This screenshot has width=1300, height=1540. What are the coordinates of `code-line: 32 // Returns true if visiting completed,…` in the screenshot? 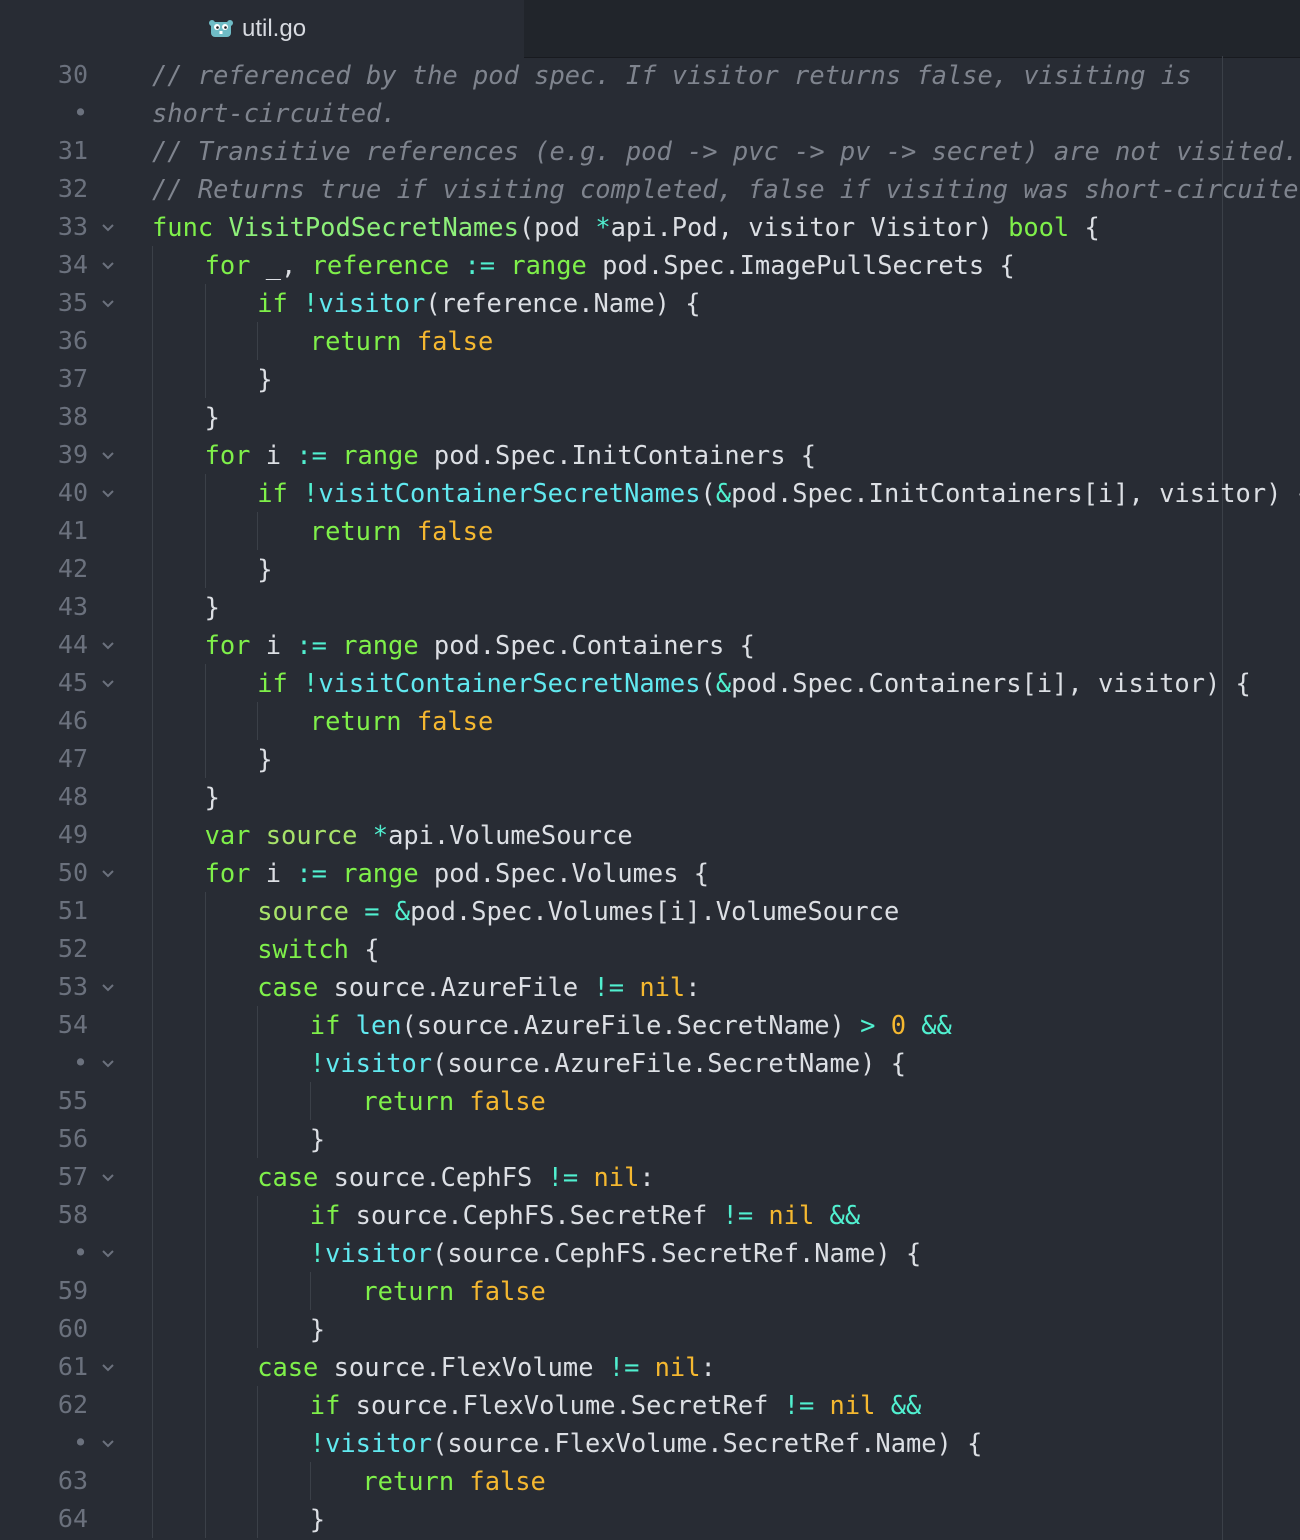 It's located at (650, 189).